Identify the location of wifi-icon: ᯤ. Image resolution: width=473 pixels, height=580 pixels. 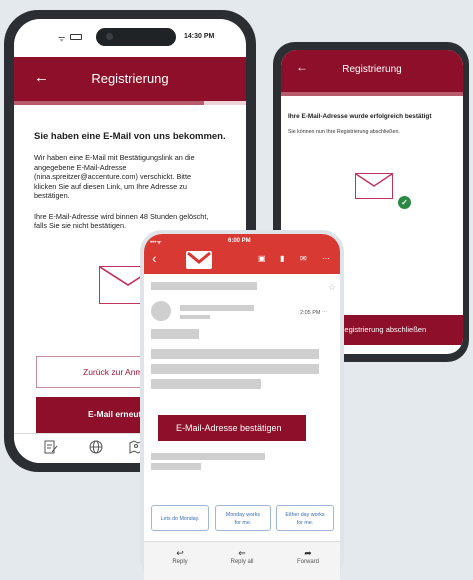
(62, 38).